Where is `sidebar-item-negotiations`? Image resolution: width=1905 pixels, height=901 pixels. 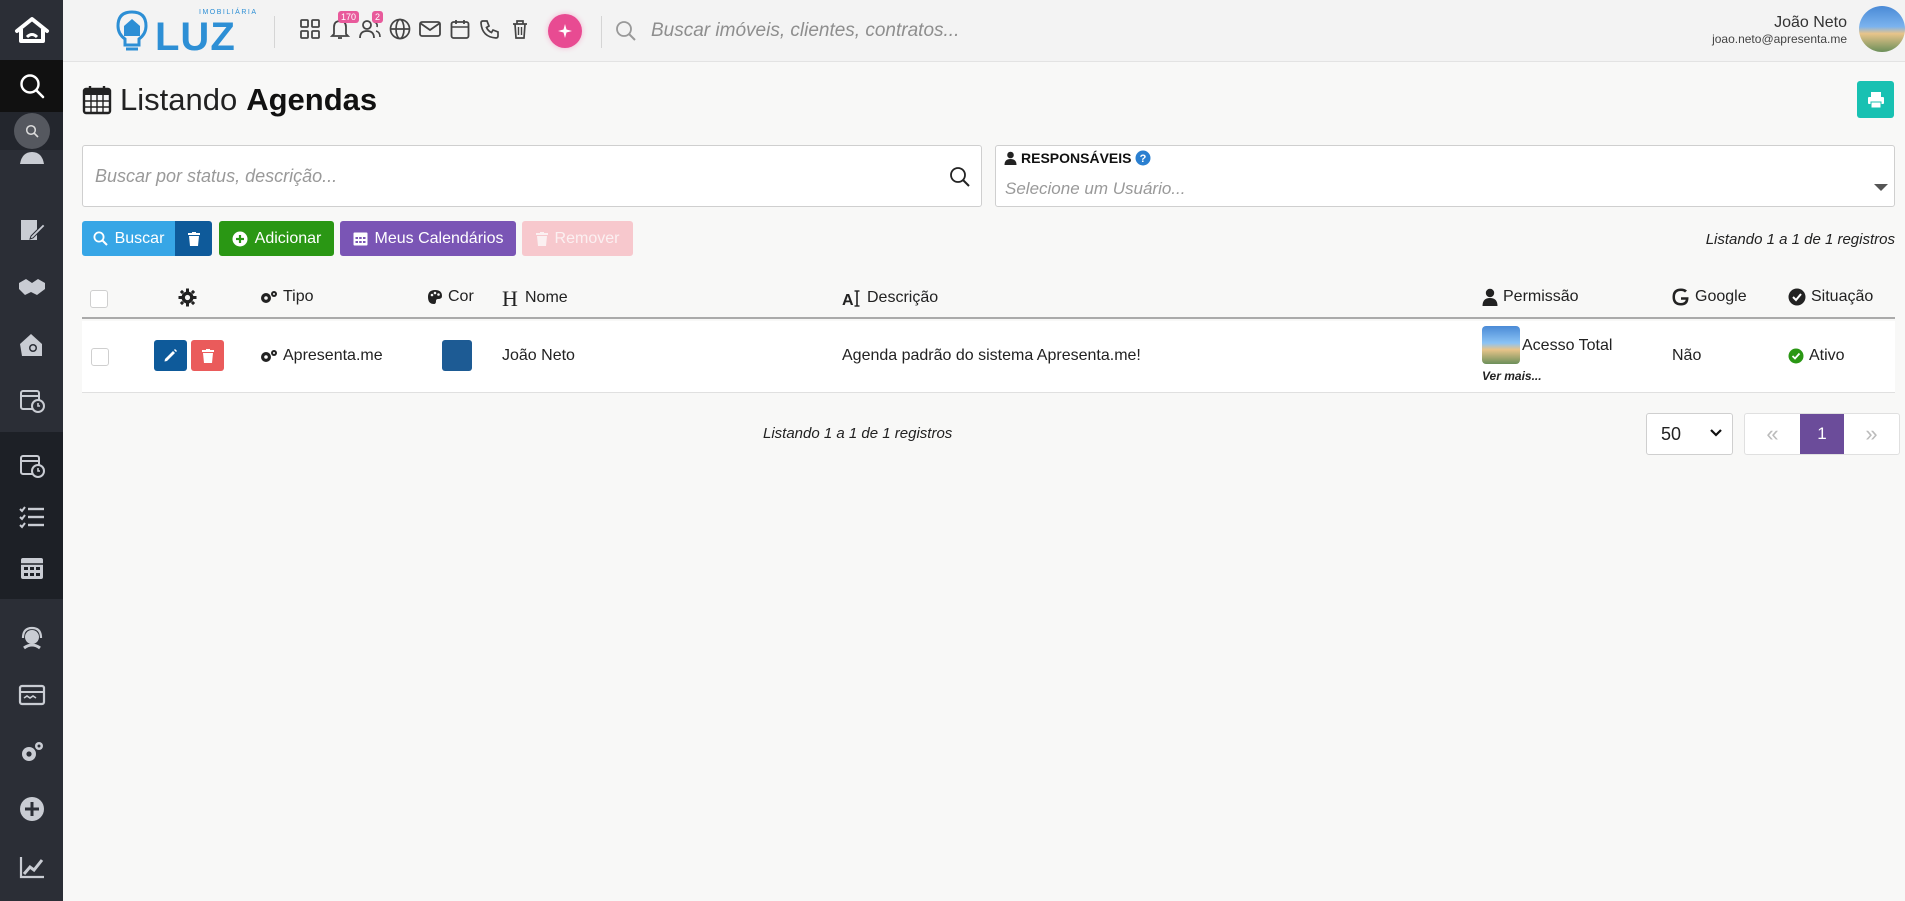 sidebar-item-negotiations is located at coordinates (31, 287).